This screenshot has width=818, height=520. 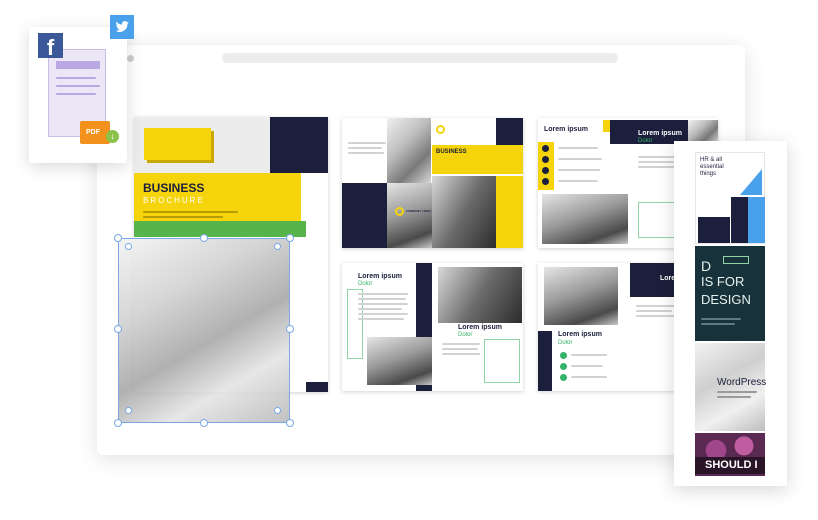 What do you see at coordinates (174, 200) in the screenshot?
I see `brochure-subtitle: BROCHURE` at bounding box center [174, 200].